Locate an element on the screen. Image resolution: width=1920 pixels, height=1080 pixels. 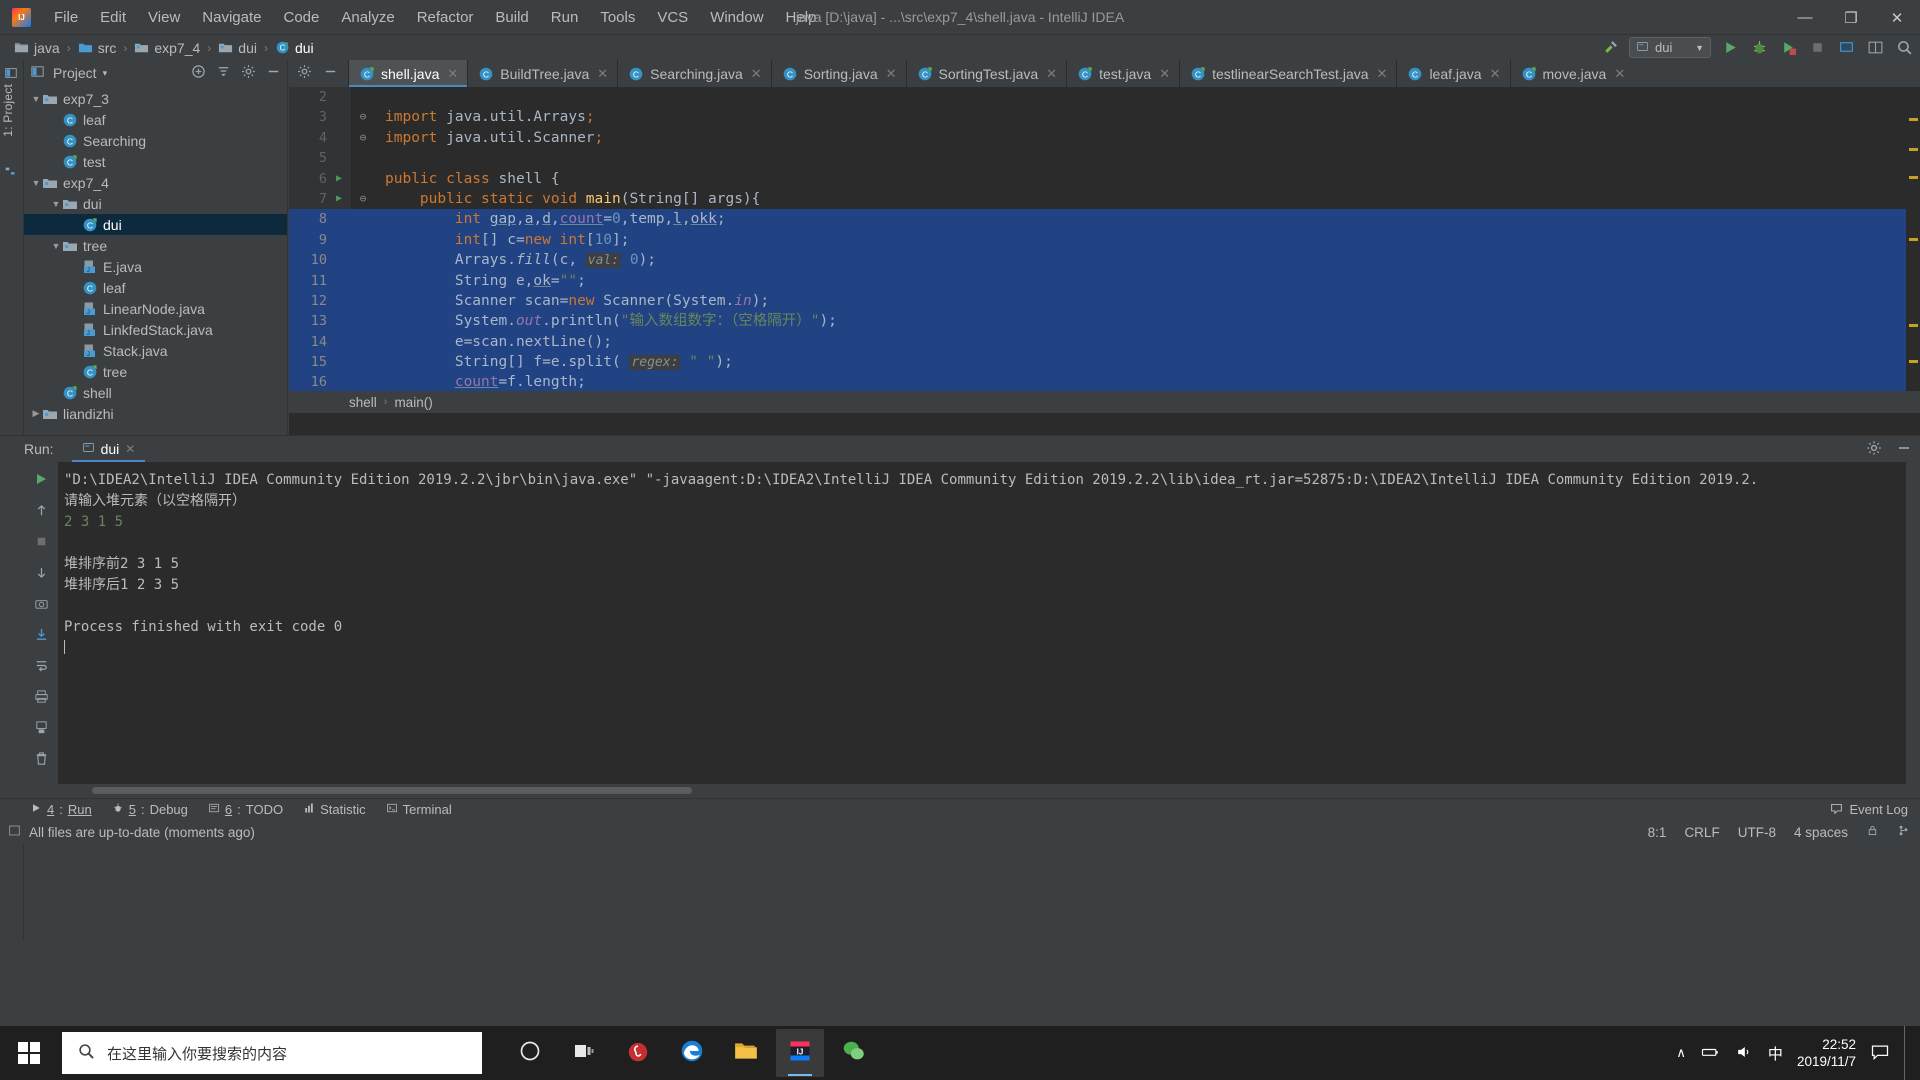
show-desktop-button is located at coordinates (1909, 1053).